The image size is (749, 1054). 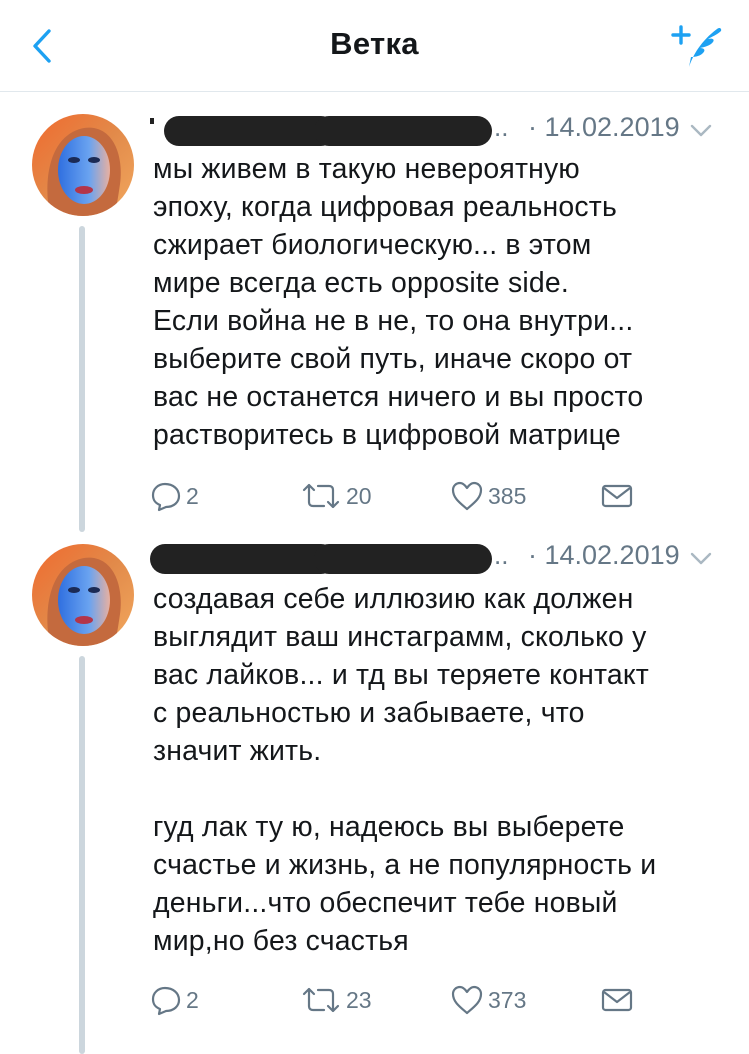 I want to click on like-count: 373, so click(x=507, y=999).